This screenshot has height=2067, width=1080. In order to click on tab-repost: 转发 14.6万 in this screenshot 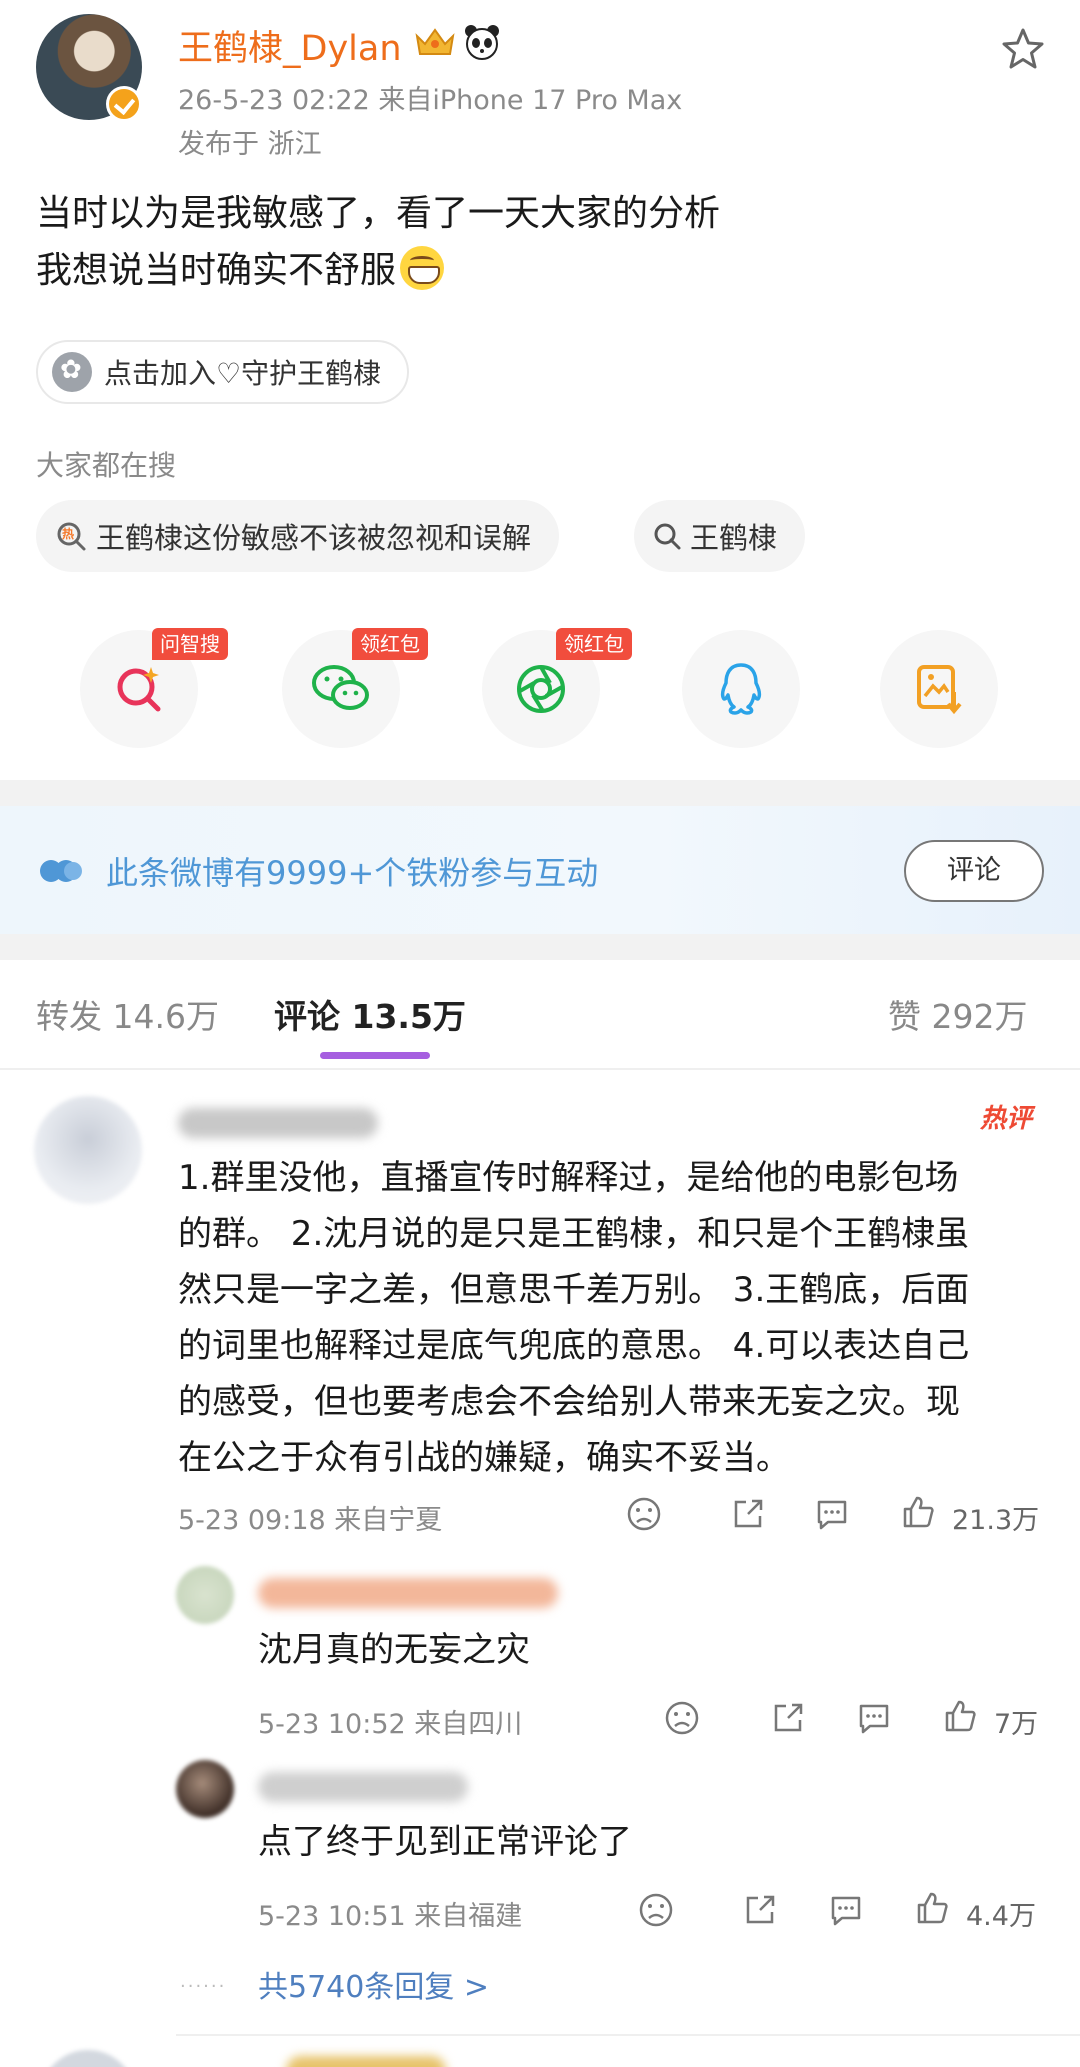, I will do `click(127, 1014)`.